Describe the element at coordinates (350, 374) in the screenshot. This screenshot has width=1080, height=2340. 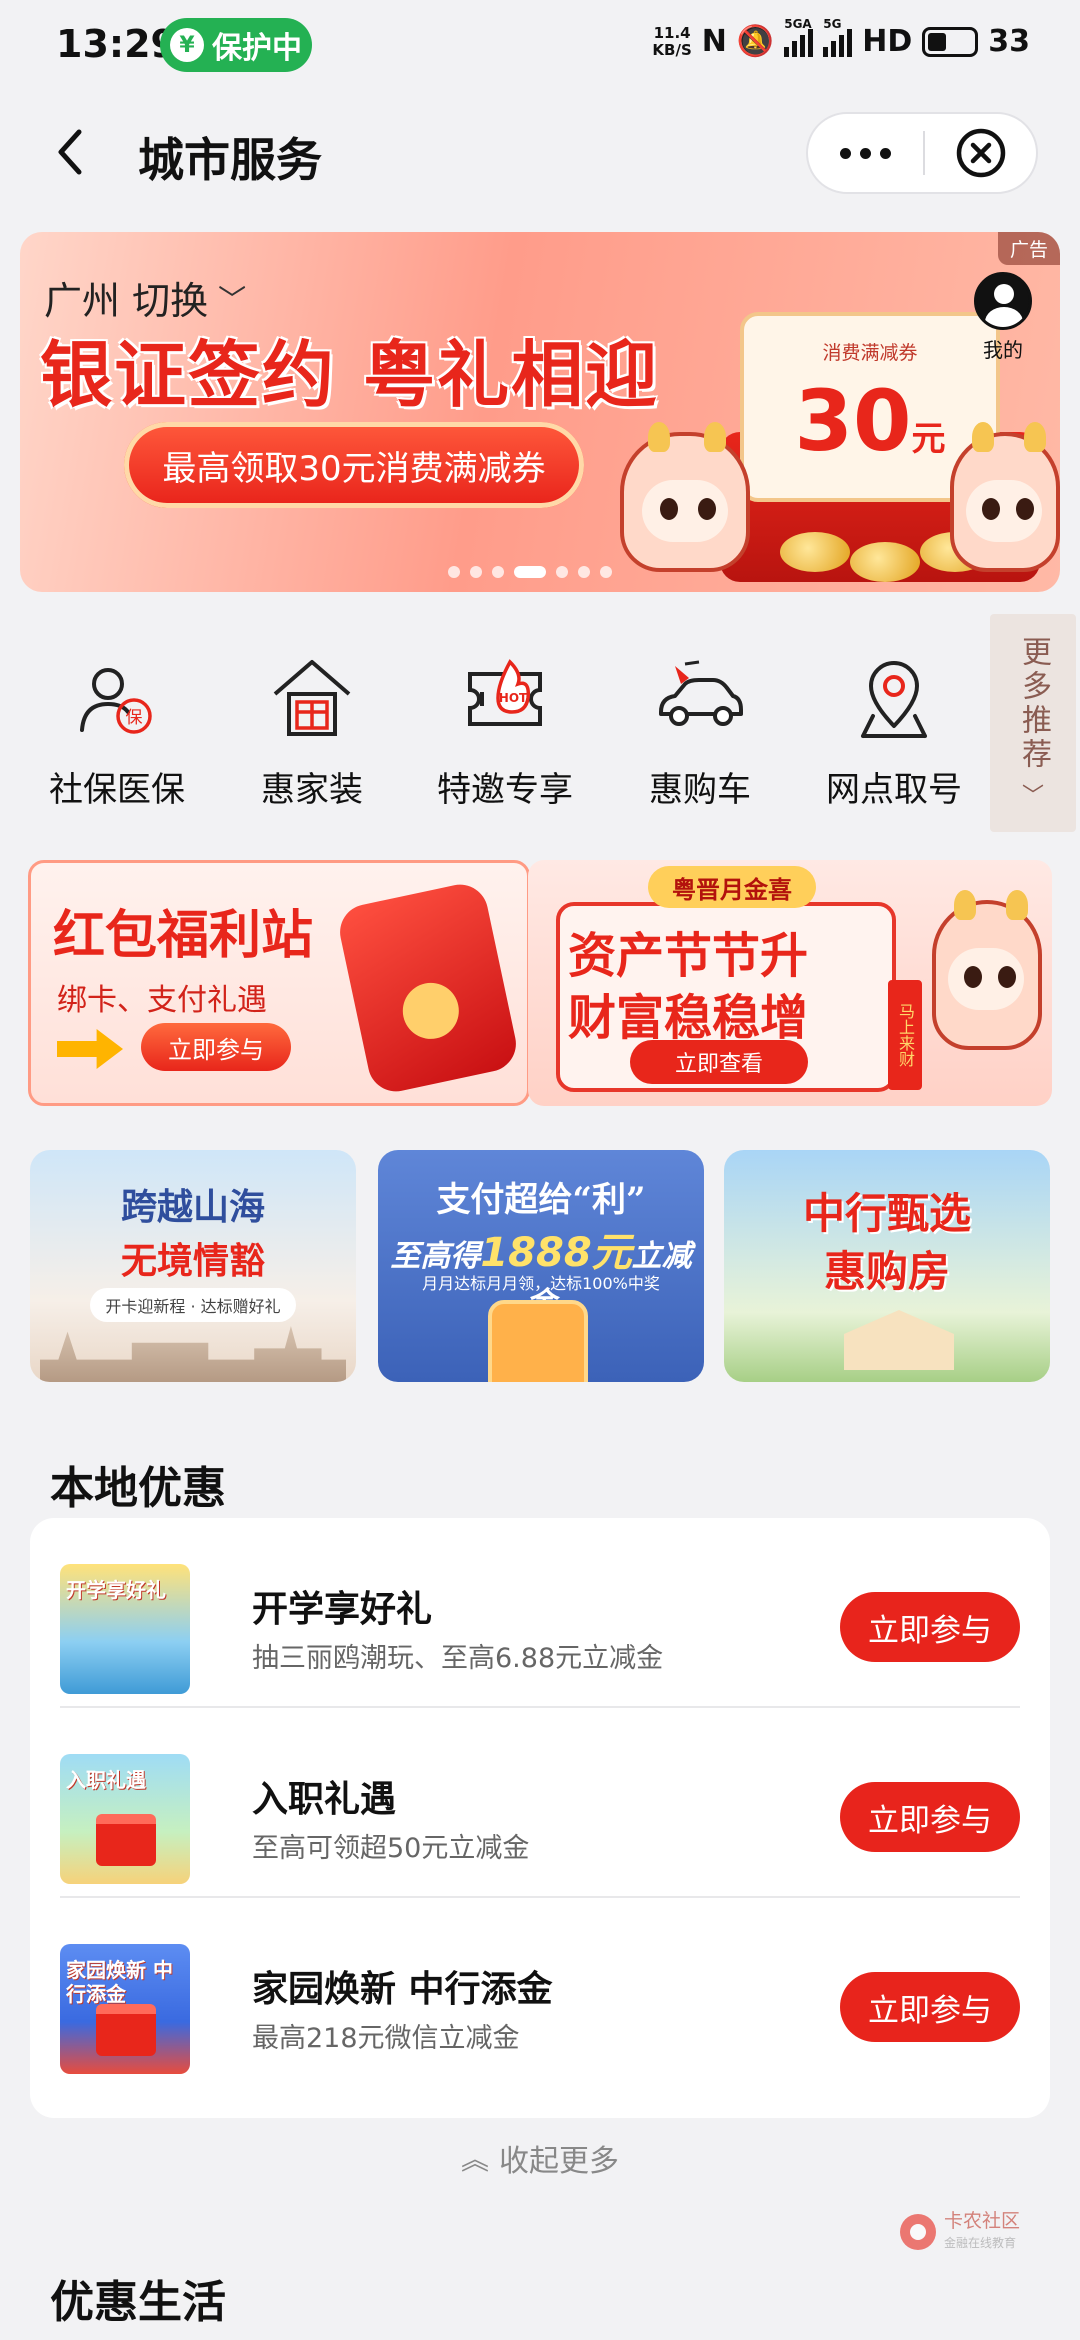
I see `banner-title: 银证签约 粤礼相迎` at that location.